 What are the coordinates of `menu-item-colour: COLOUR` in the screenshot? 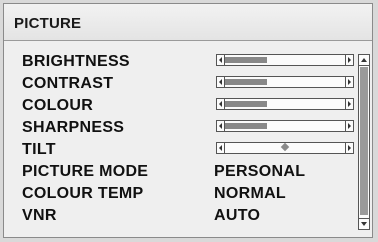 It's located at (186, 106).